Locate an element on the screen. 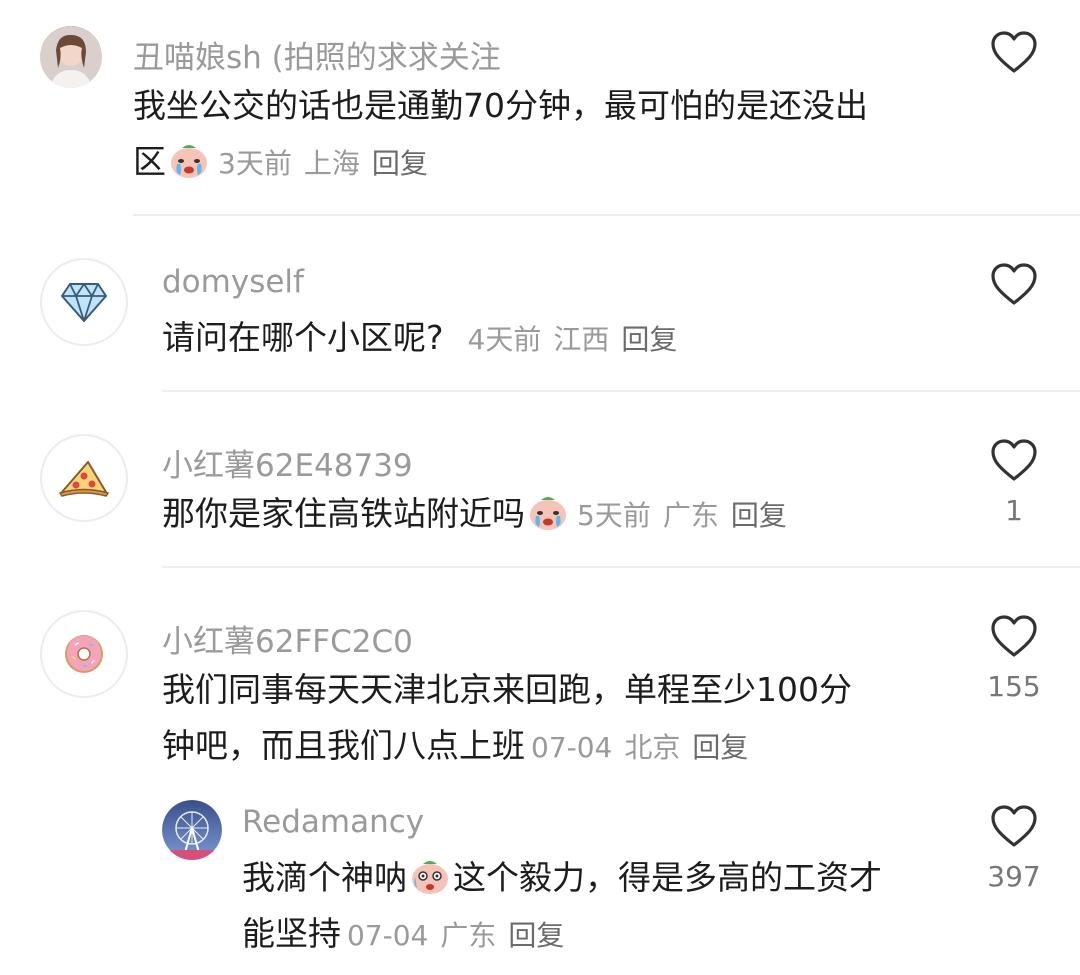  ferris-wheel-icon is located at coordinates (192, 830).